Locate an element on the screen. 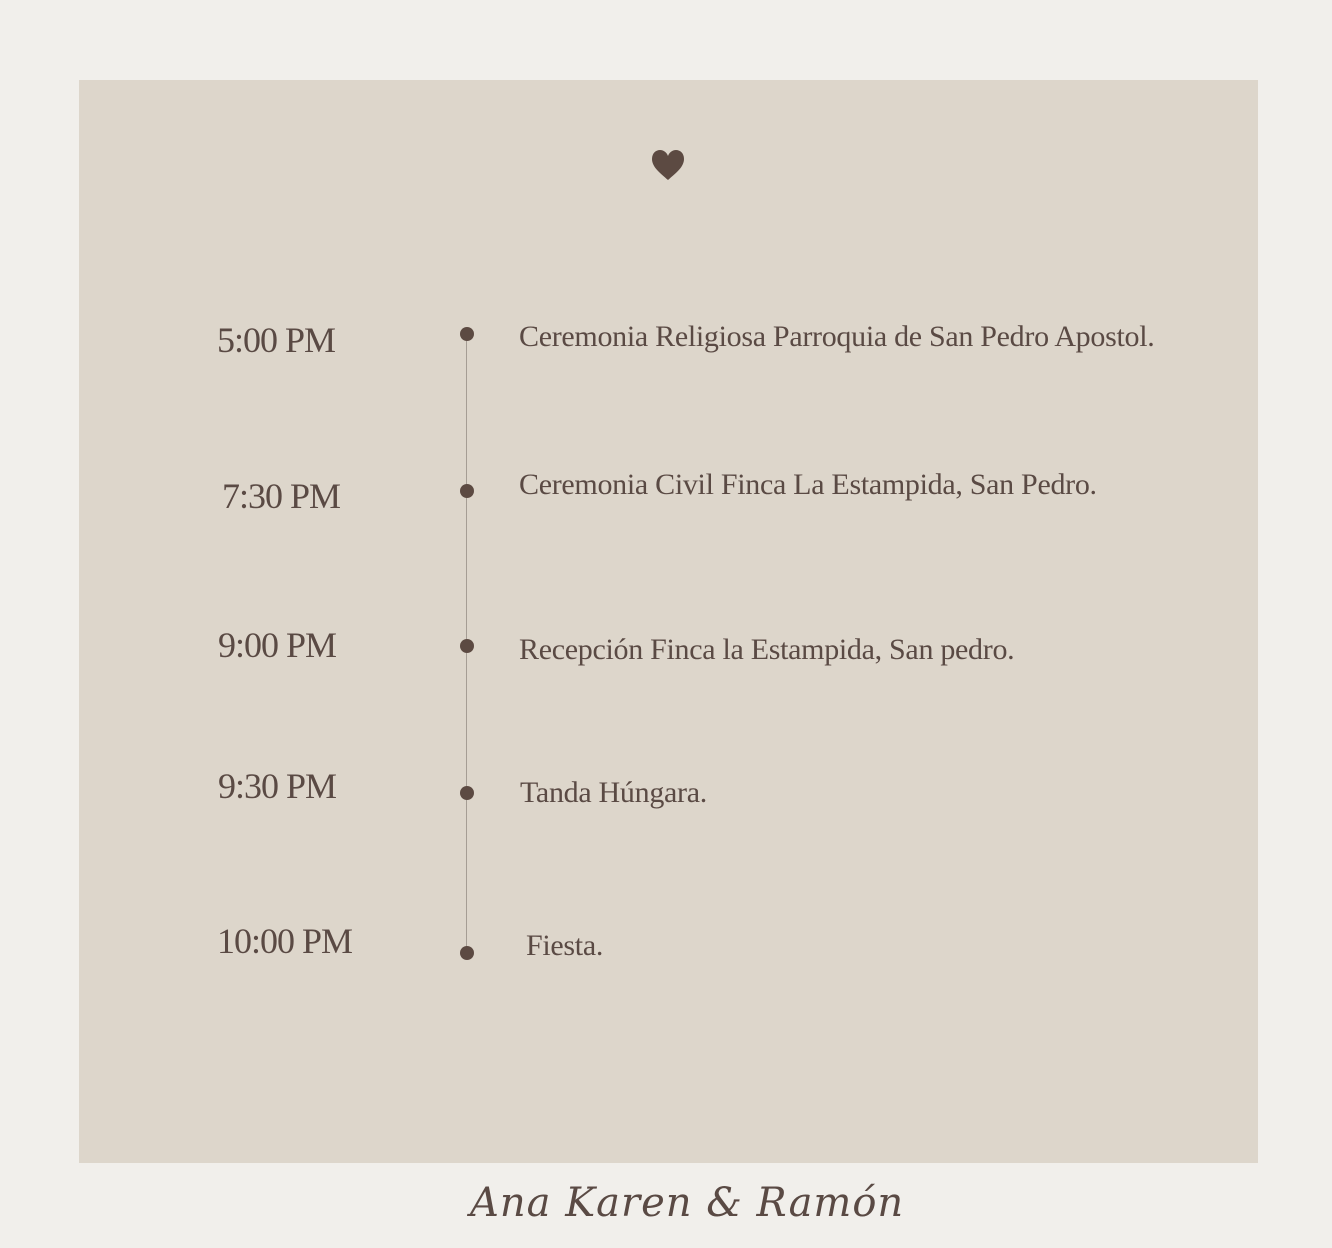 This screenshot has width=1332, height=1248. event-description-4: Tanda Húngara. is located at coordinates (613, 792).